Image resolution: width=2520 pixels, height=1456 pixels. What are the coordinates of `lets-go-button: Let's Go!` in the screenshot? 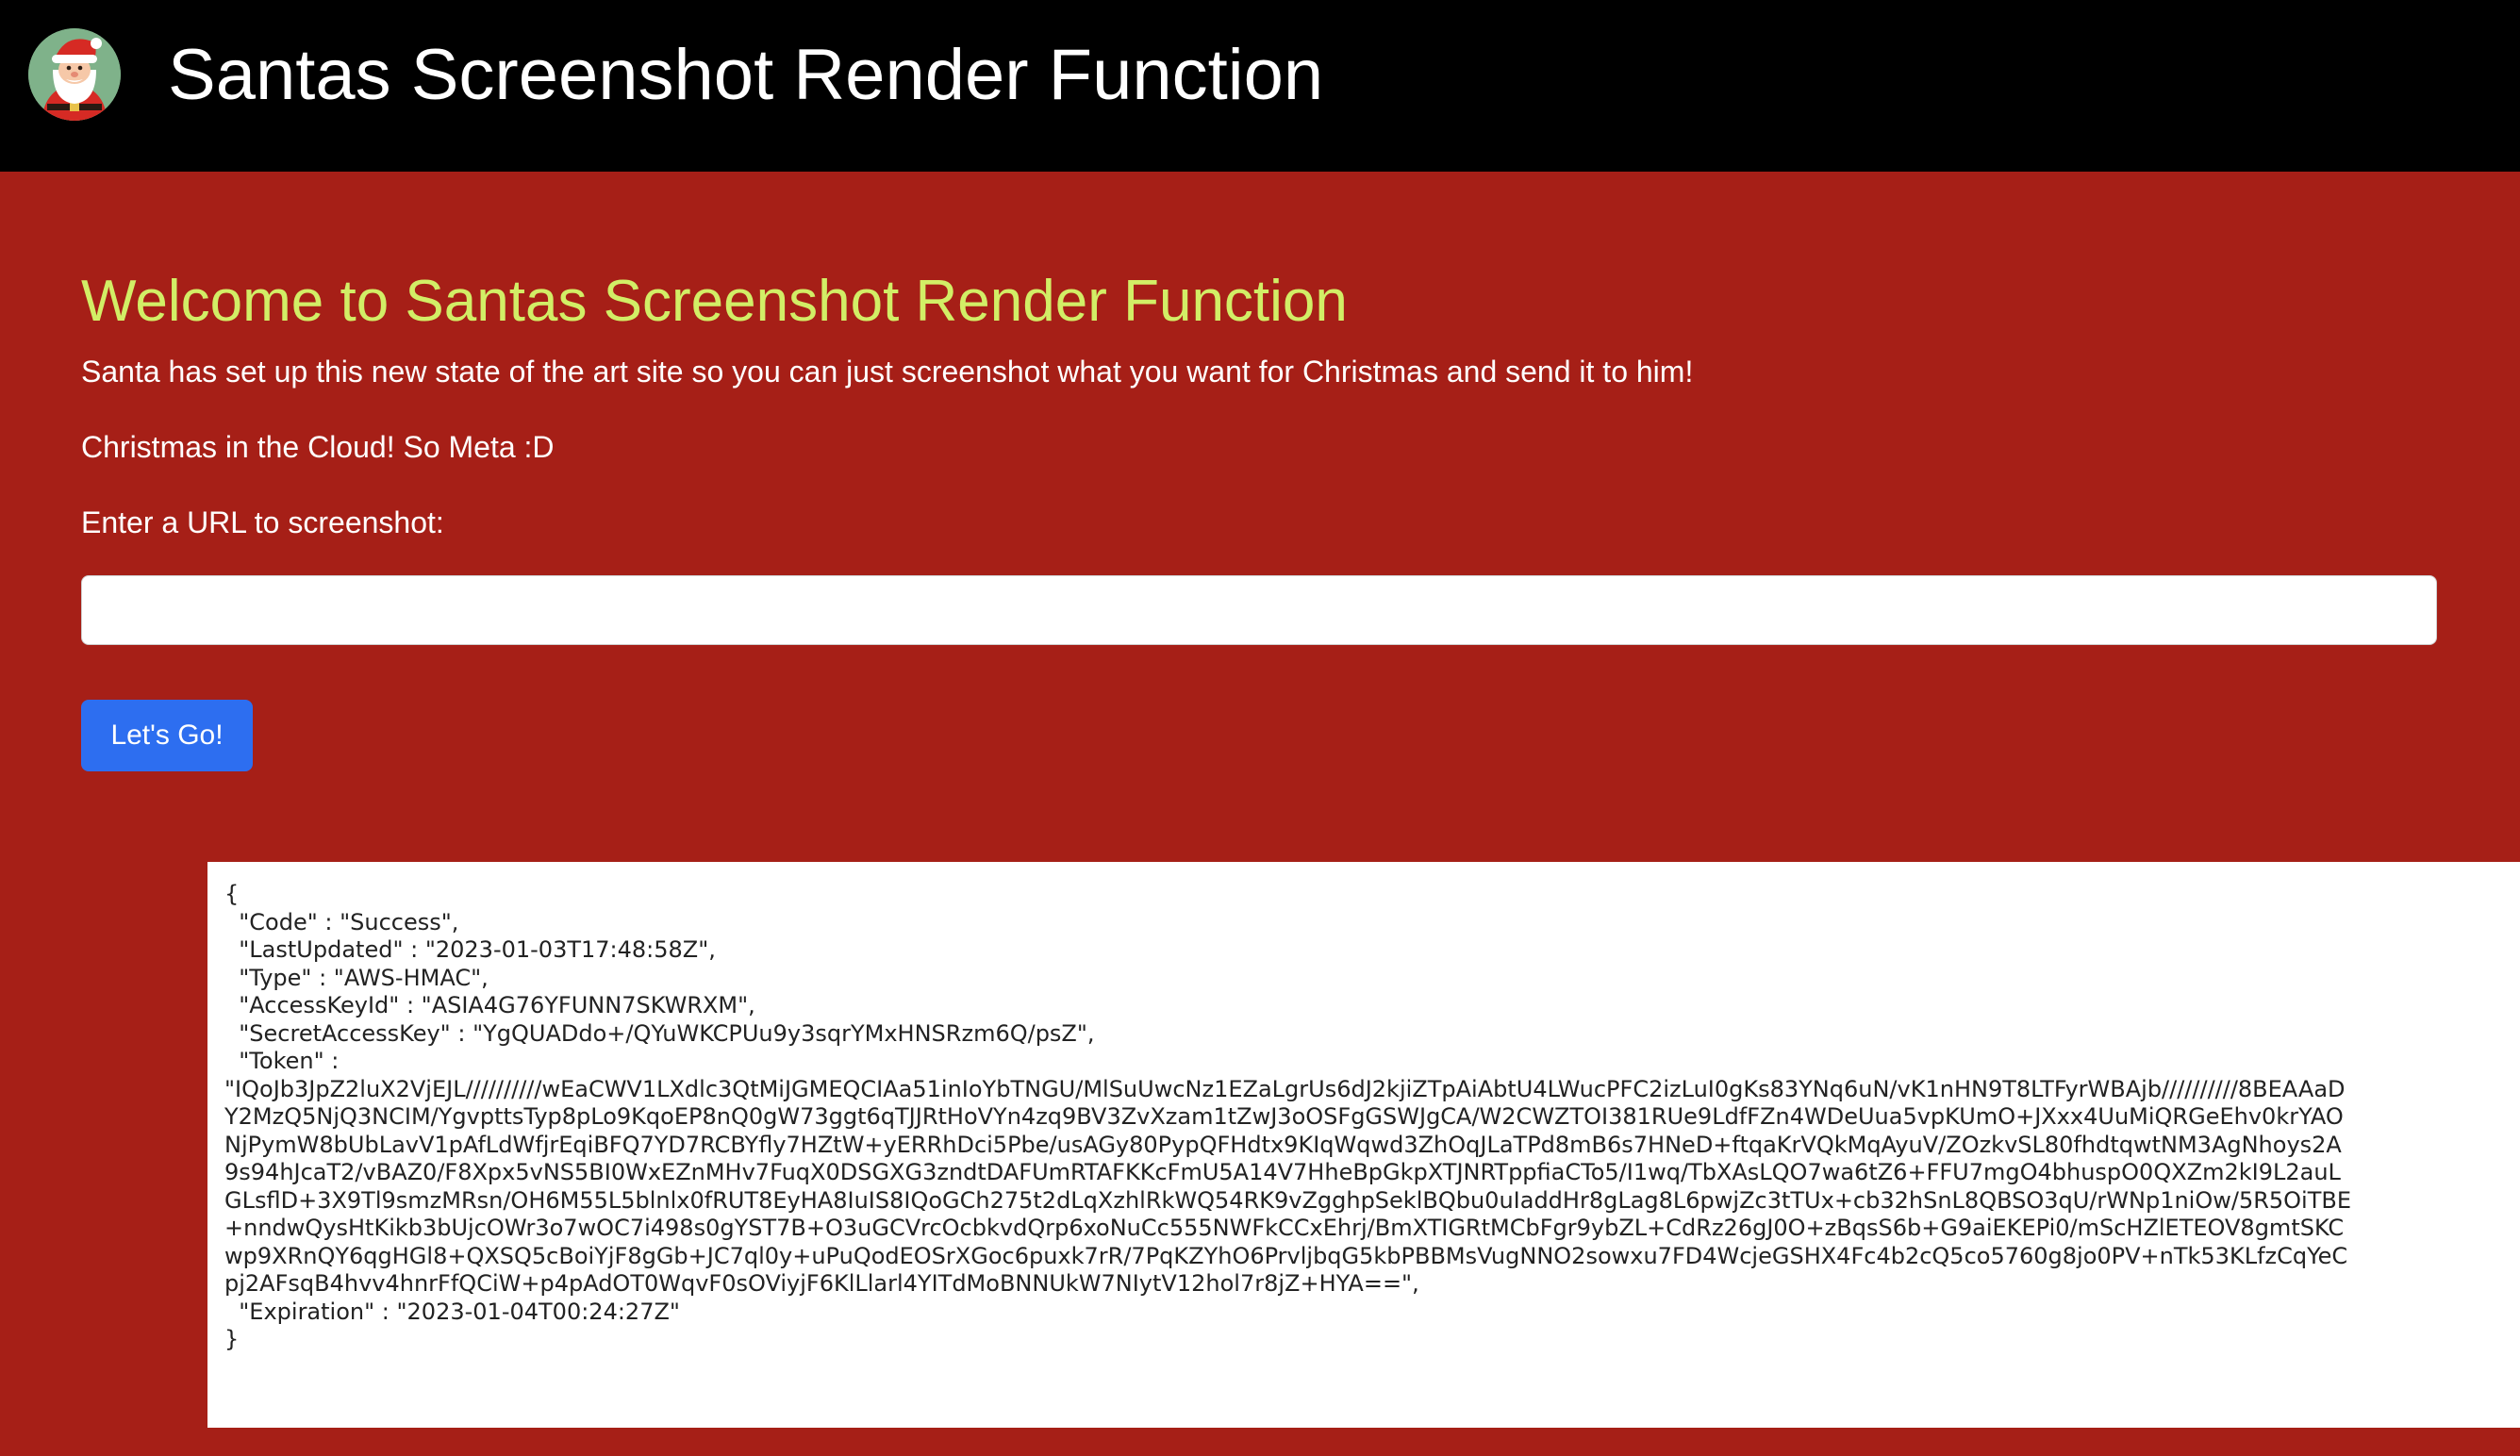 It's located at (167, 735).